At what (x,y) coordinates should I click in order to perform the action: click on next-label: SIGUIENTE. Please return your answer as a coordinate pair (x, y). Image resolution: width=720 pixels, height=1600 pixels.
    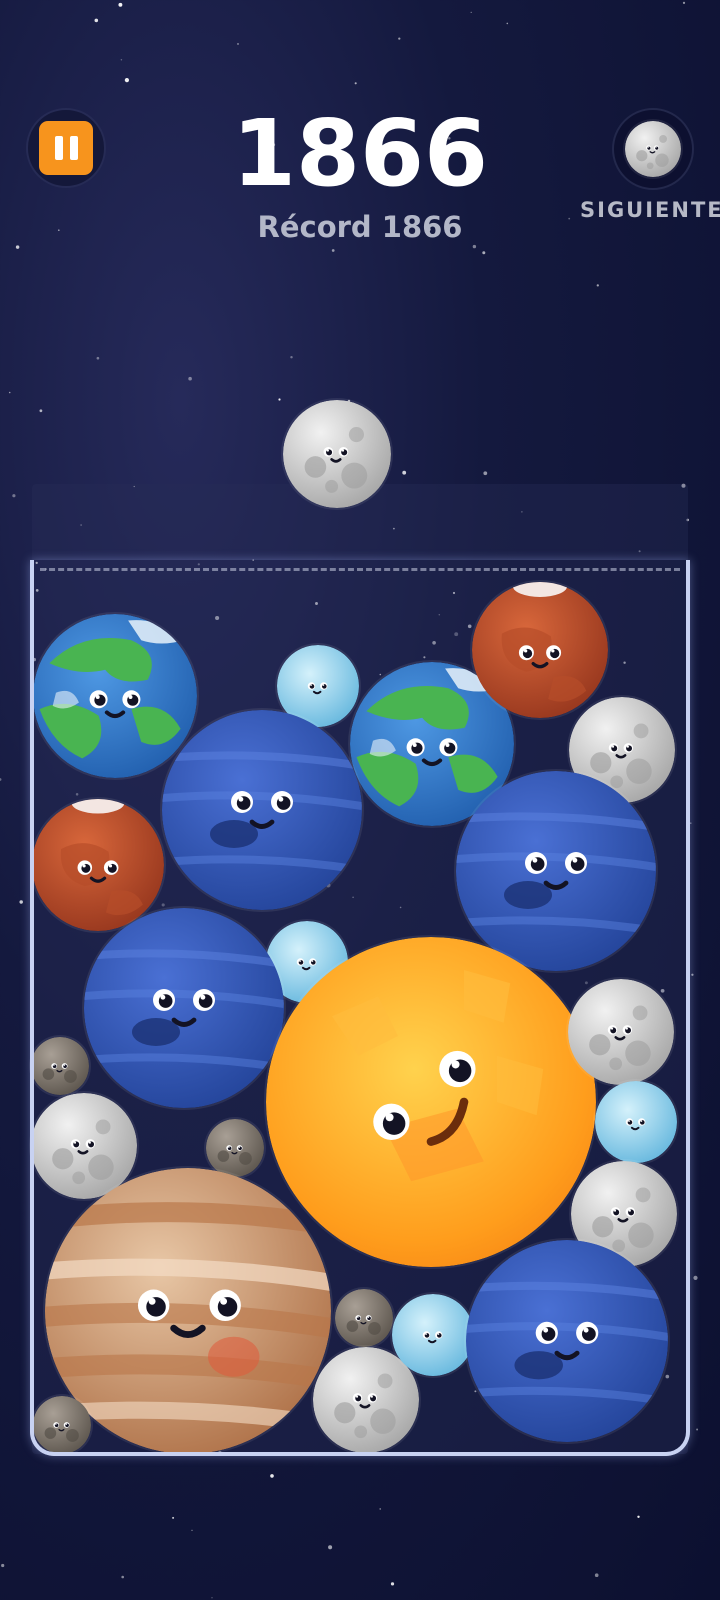
    Looking at the image, I should click on (650, 210).